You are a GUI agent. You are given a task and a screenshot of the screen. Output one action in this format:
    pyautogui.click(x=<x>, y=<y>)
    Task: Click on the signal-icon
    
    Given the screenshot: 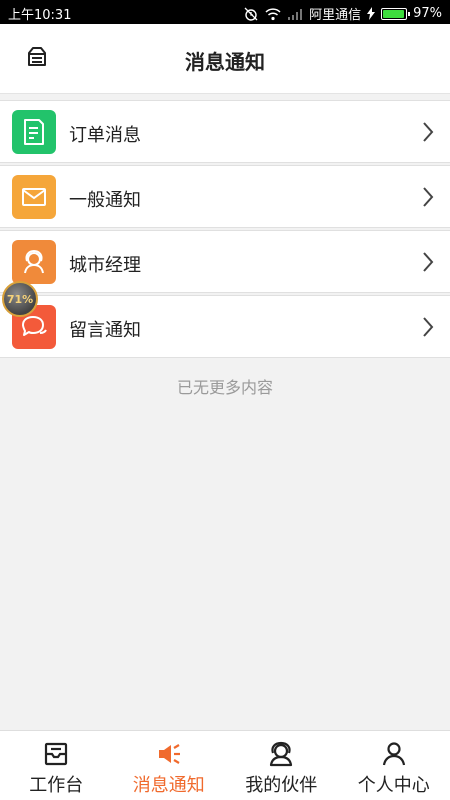 What is the action you would take?
    pyautogui.click(x=295, y=14)
    